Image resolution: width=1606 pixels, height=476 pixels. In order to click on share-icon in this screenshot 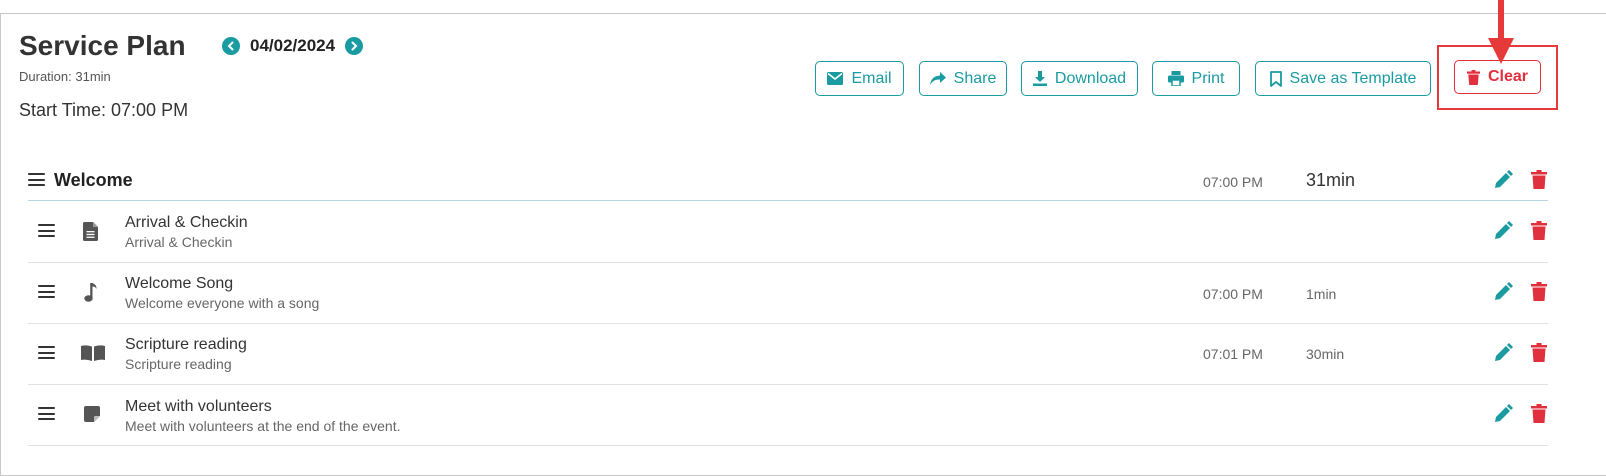, I will do `click(937, 78)`.